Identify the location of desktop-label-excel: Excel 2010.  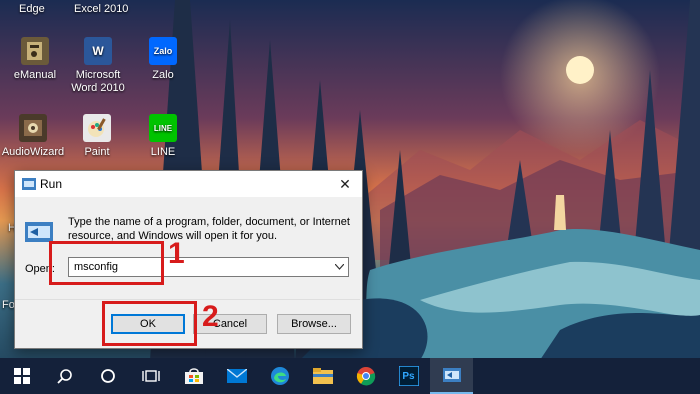
(101, 9).